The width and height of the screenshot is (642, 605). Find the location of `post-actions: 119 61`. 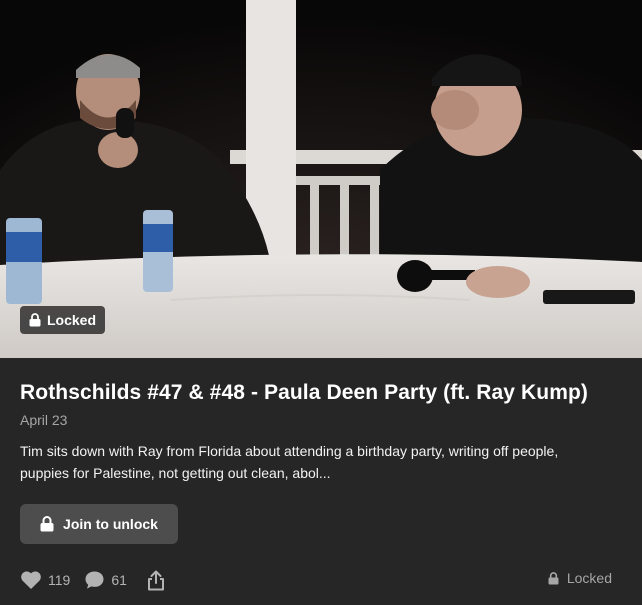

post-actions: 119 61 is located at coordinates (99, 580).